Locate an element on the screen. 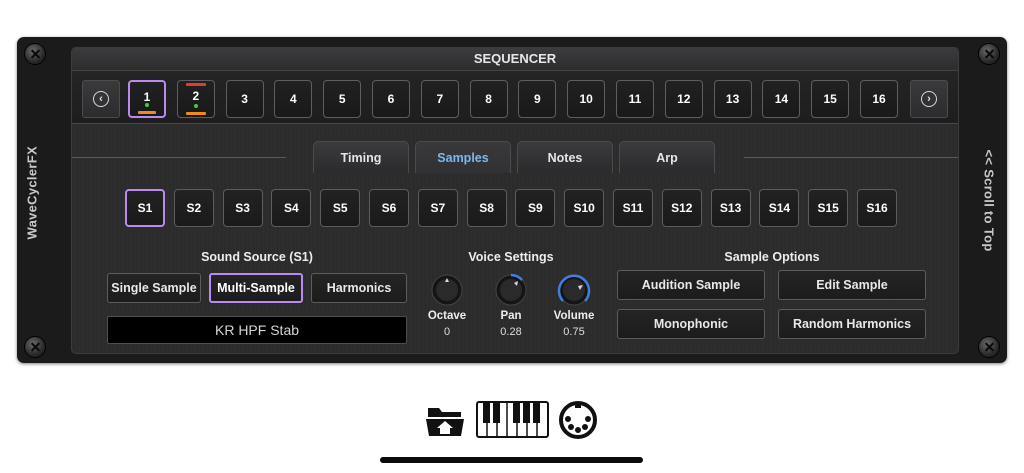  step-pad-16: 16 is located at coordinates (879, 99).